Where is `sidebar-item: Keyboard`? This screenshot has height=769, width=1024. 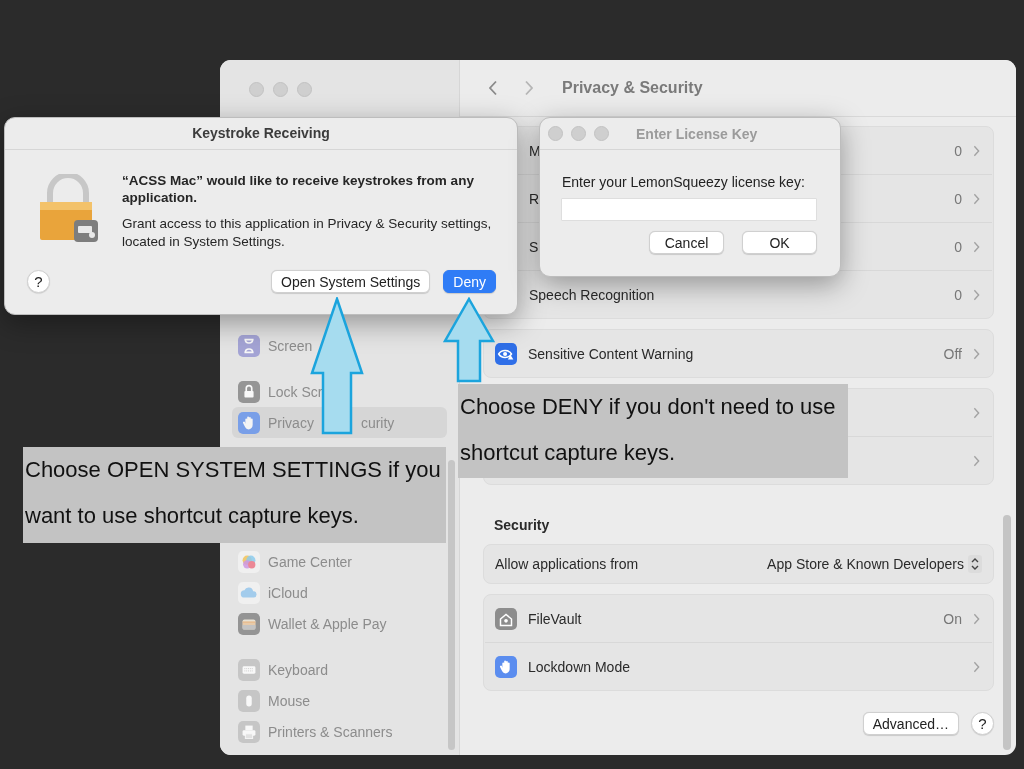
sidebar-item: Keyboard is located at coordinates (339, 669).